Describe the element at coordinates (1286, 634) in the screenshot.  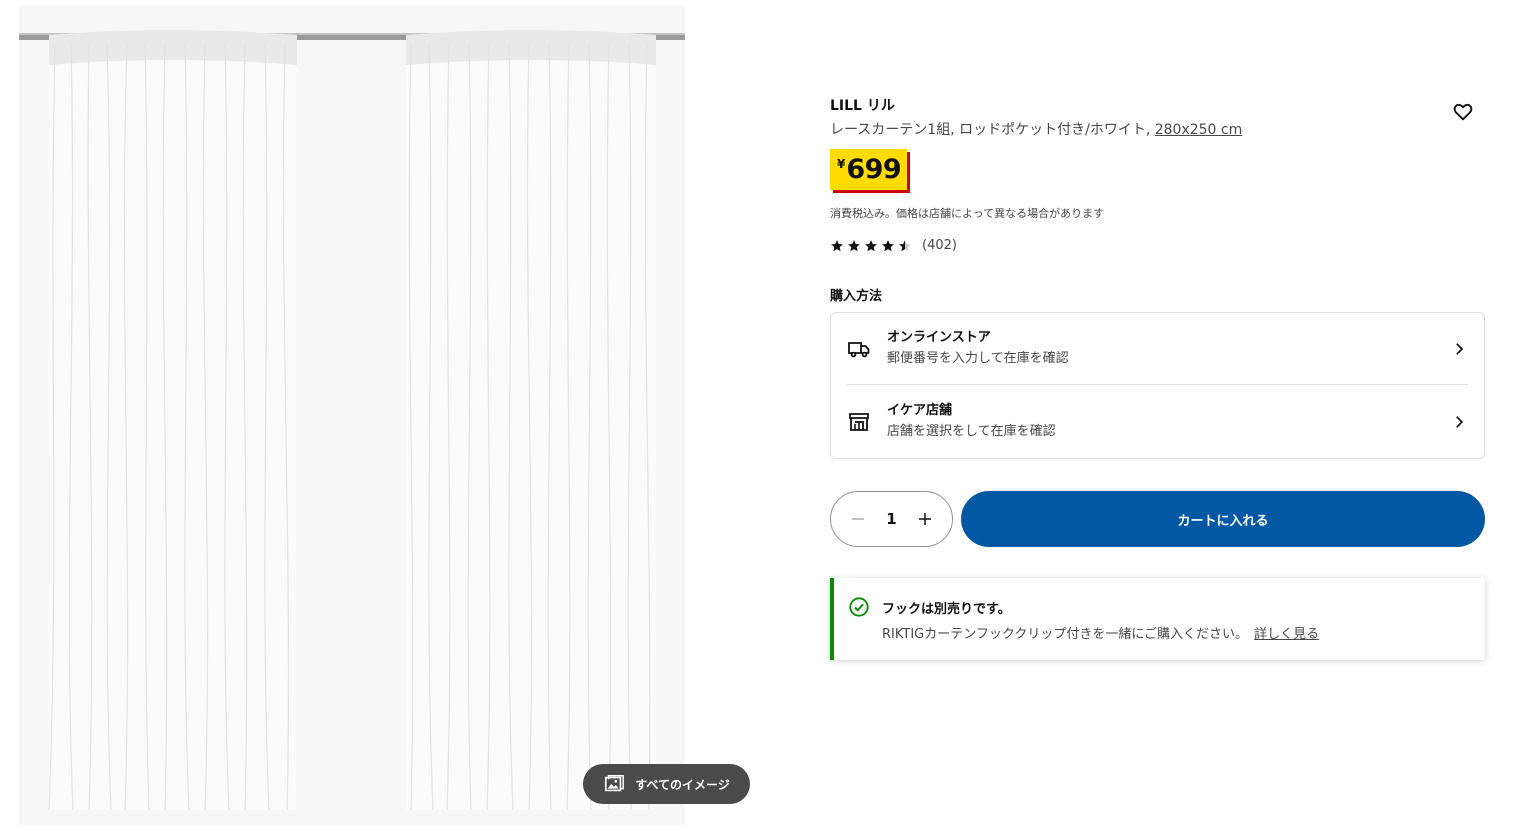
I see `notice-learn-more-link: 詳しく見る` at that location.